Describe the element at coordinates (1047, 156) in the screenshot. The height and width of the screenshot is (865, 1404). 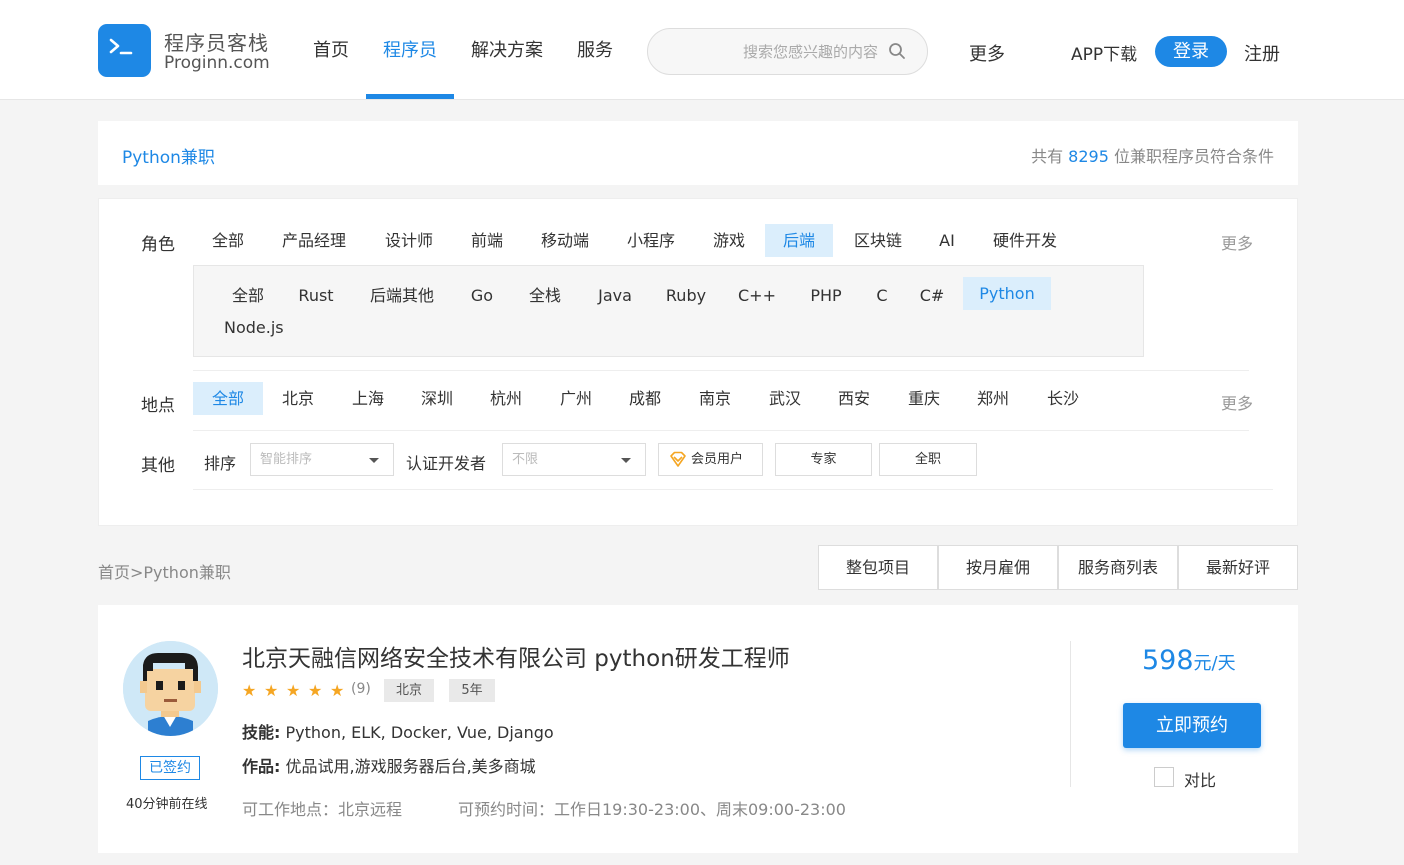
I see `count-prefix: 共有` at that location.